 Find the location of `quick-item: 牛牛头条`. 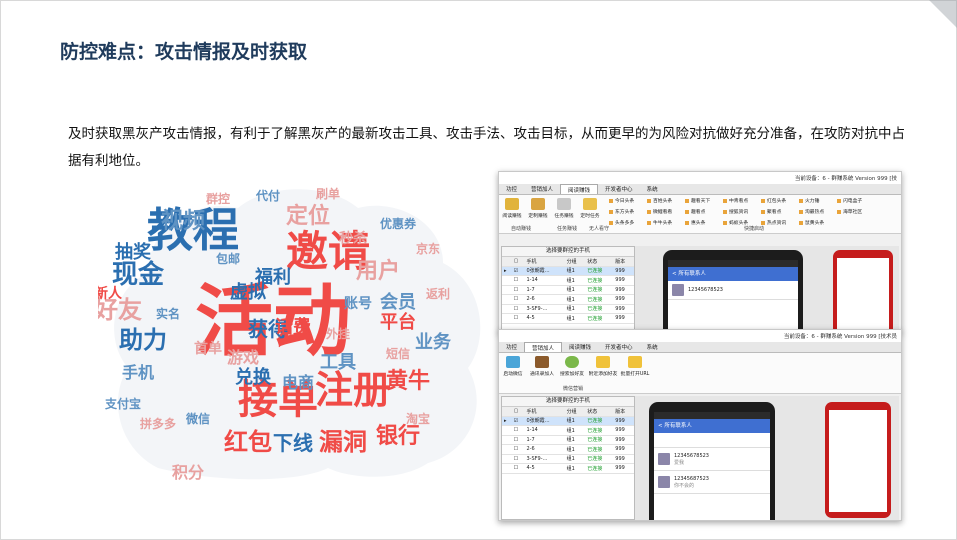

quick-item: 牛牛头条 is located at coordinates (666, 224).